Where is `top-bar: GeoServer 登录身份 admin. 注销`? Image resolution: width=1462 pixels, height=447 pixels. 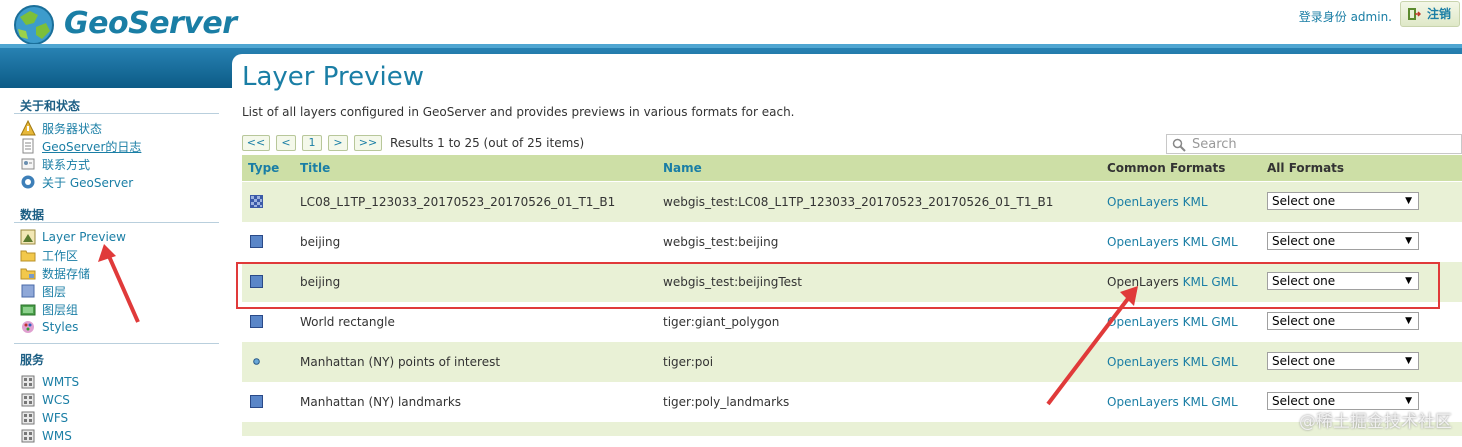
top-bar: GeoServer 登录身份 admin. 注销 is located at coordinates (731, 23).